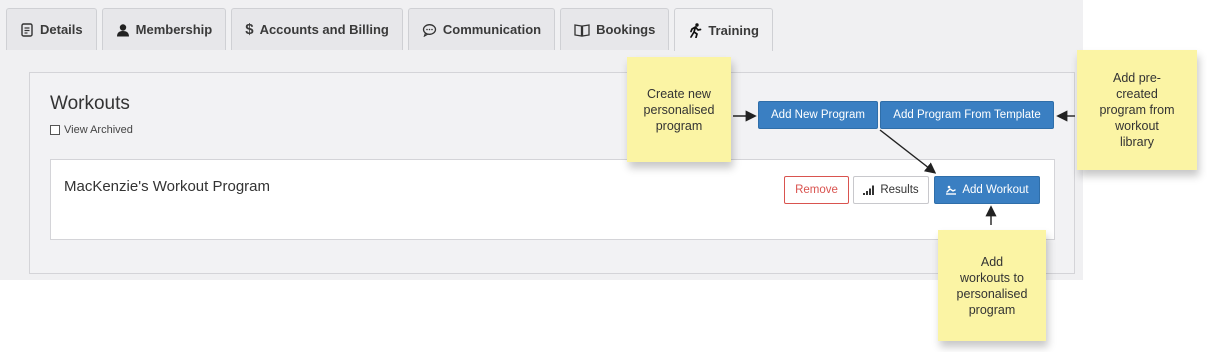 The image size is (1207, 352). I want to click on running-man-icon, so click(696, 30).